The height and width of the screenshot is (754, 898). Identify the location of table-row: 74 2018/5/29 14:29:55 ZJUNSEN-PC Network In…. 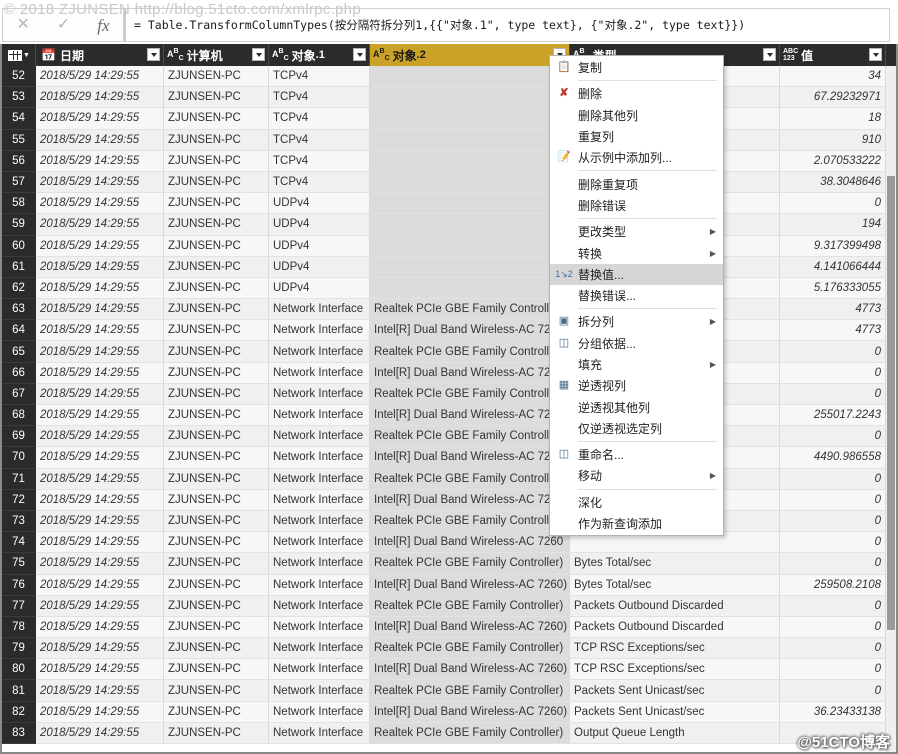
(449, 543).